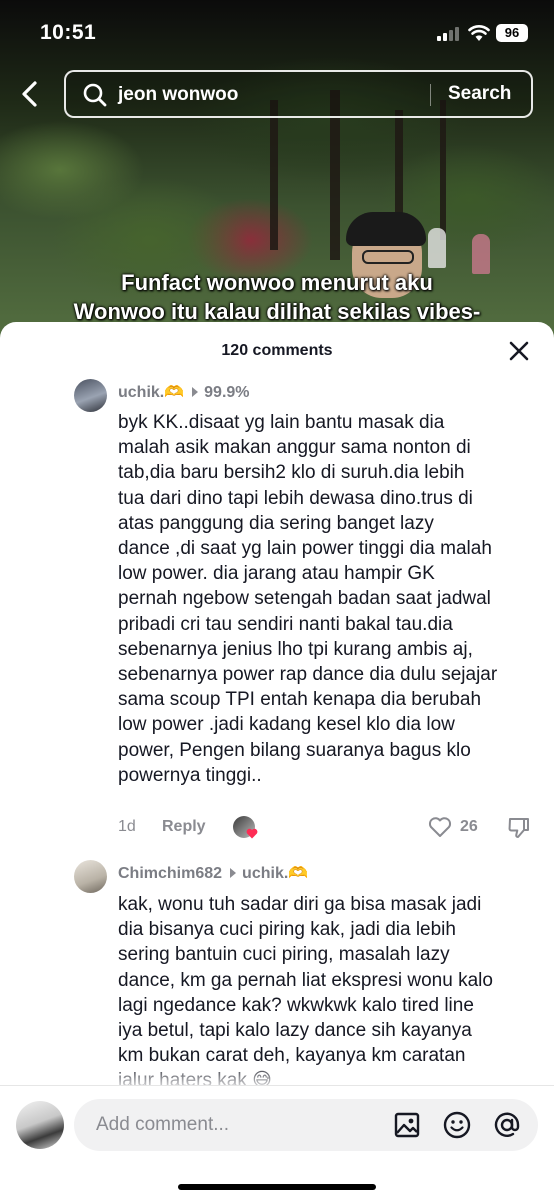  What do you see at coordinates (388, 257) in the screenshot?
I see `person-glasses` at bounding box center [388, 257].